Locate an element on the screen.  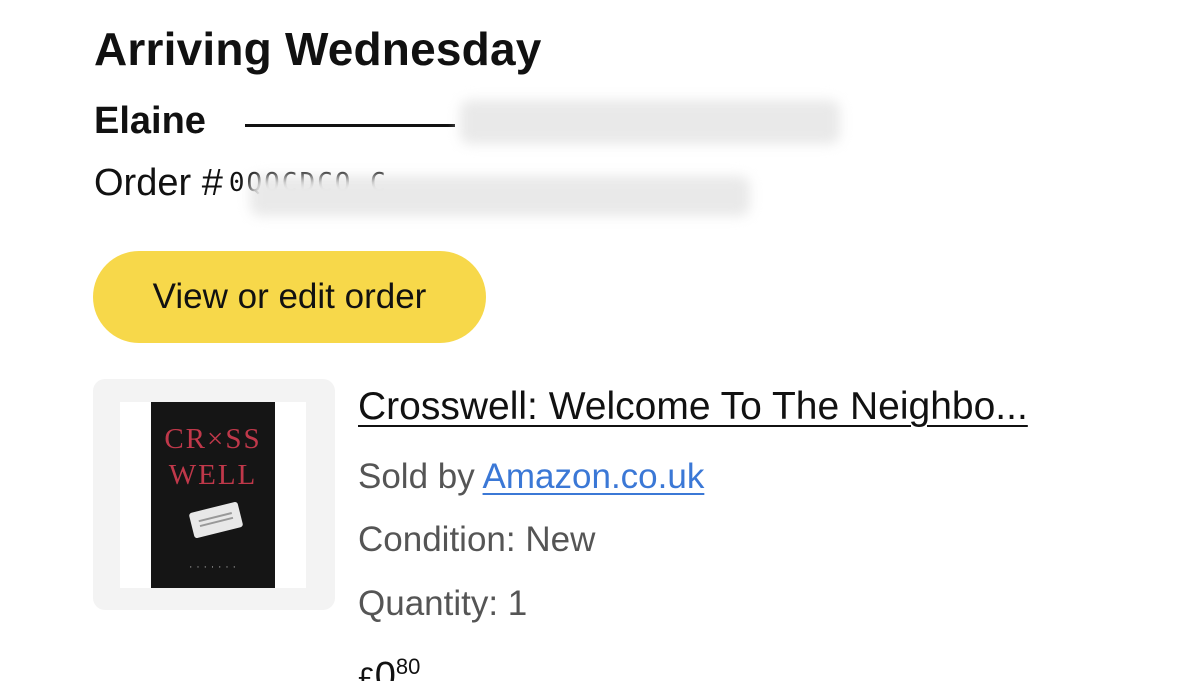
book-cover-author: · · · · · · · is located at coordinates (213, 567).